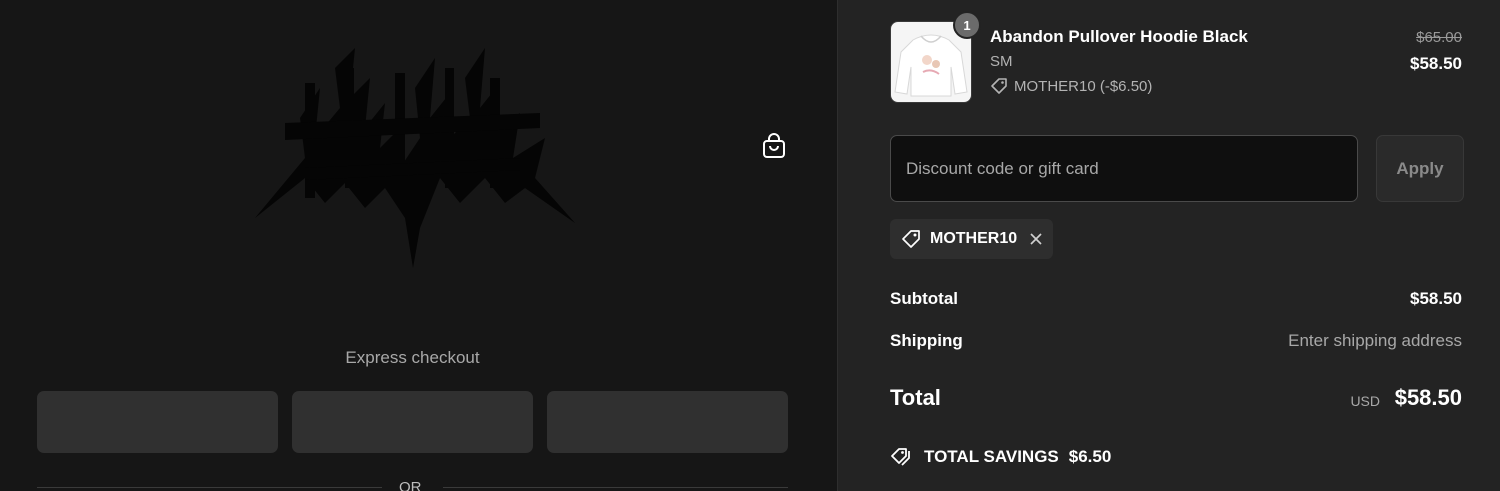 Image resolution: width=1500 pixels, height=491 pixels. I want to click on discounted-price: $58.50, so click(1436, 63).